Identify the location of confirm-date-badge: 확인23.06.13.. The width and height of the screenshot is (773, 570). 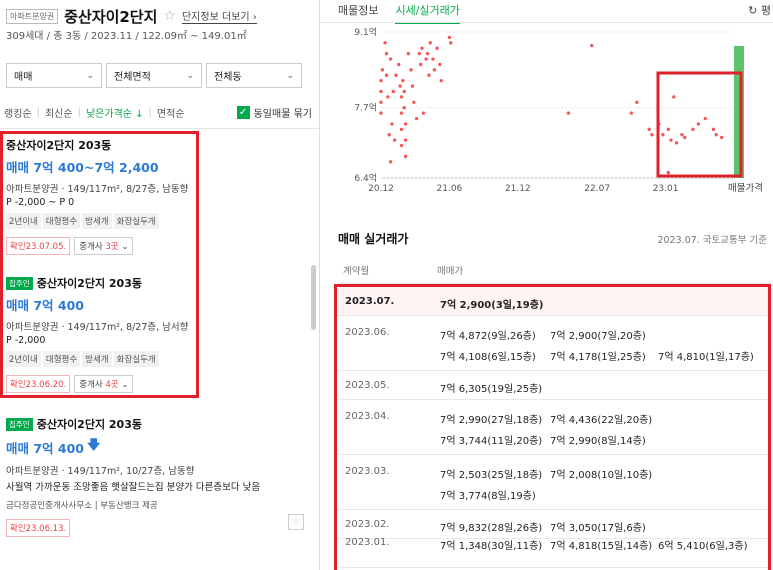
(38, 528).